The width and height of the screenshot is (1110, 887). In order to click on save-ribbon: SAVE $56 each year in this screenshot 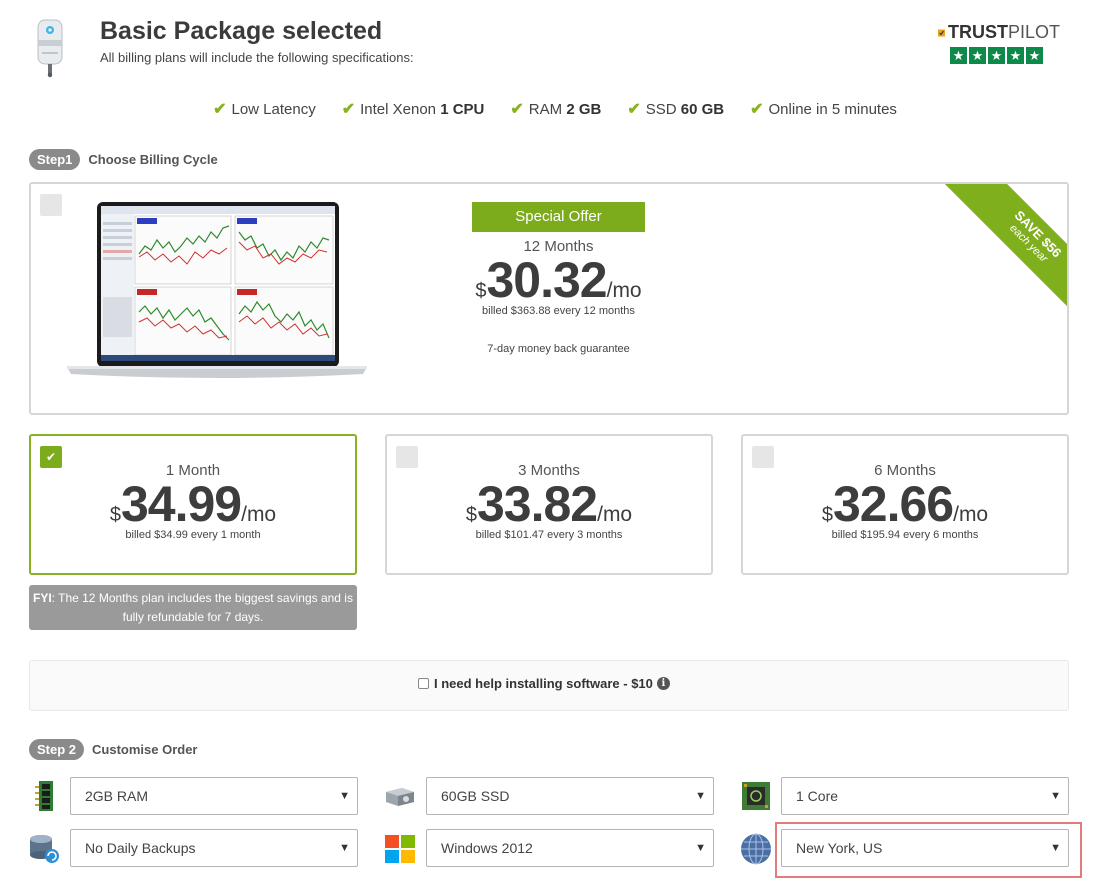, I will do `click(997, 254)`.